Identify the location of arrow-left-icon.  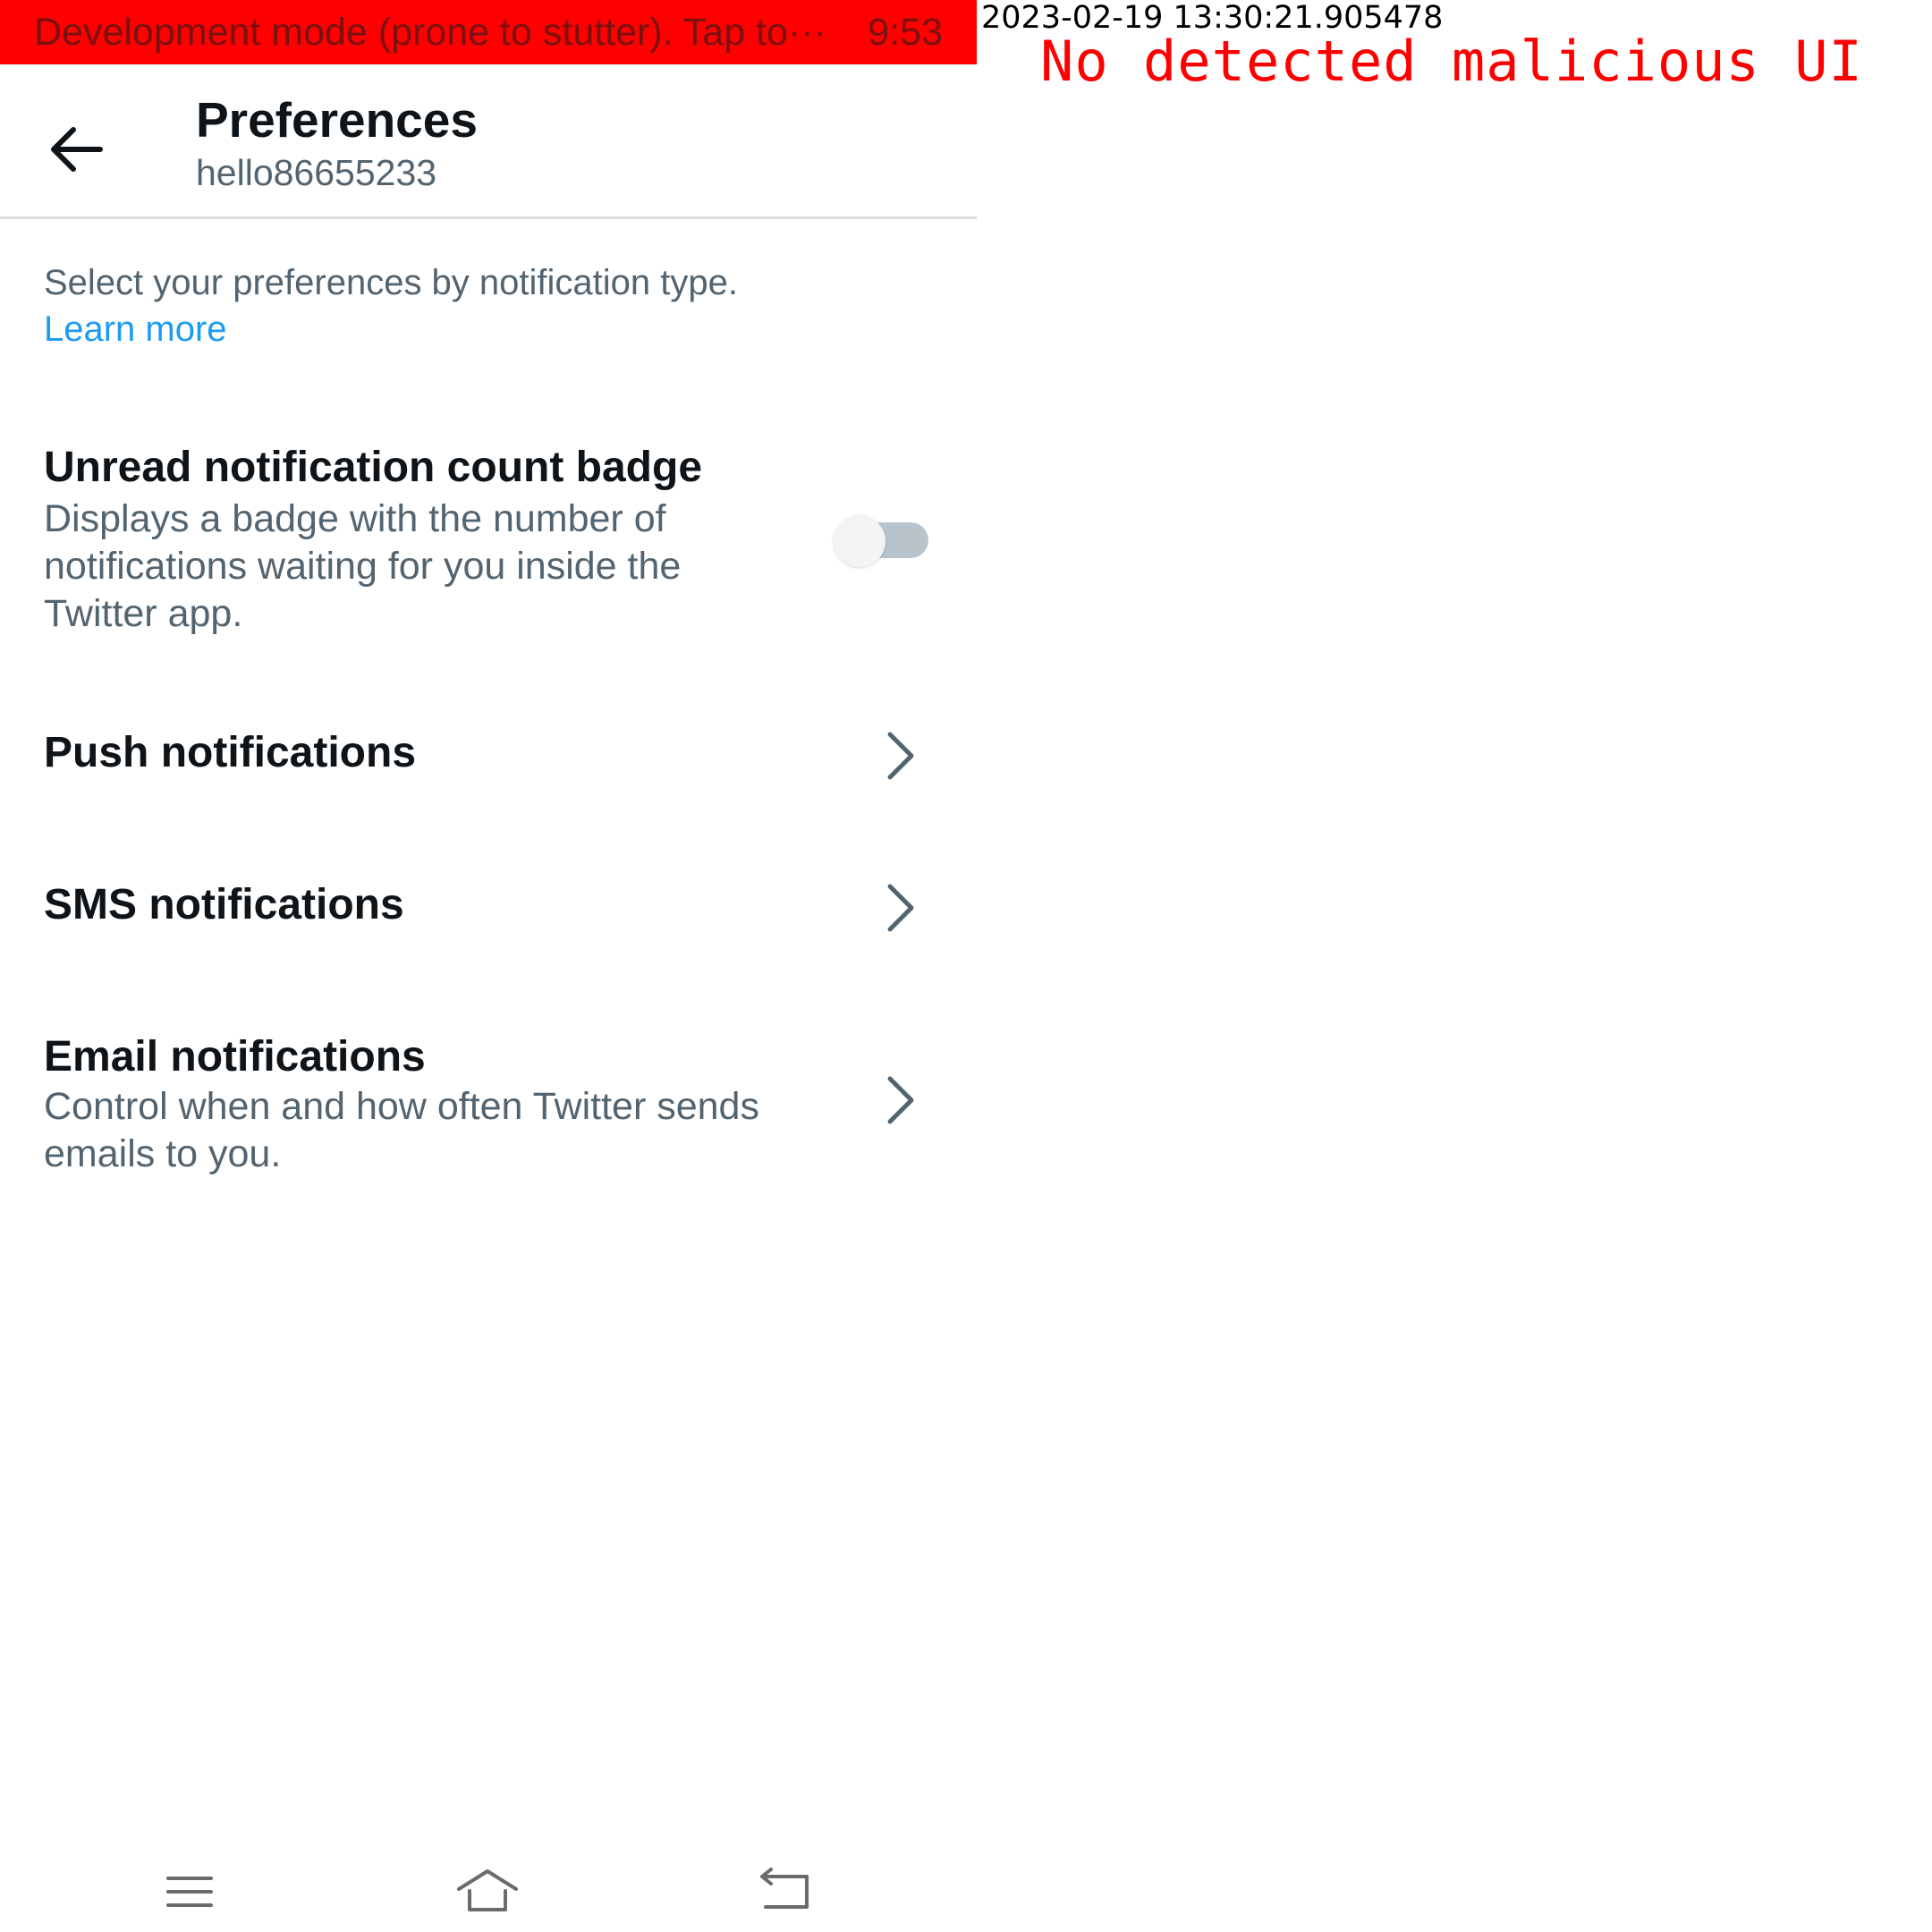
(77, 149).